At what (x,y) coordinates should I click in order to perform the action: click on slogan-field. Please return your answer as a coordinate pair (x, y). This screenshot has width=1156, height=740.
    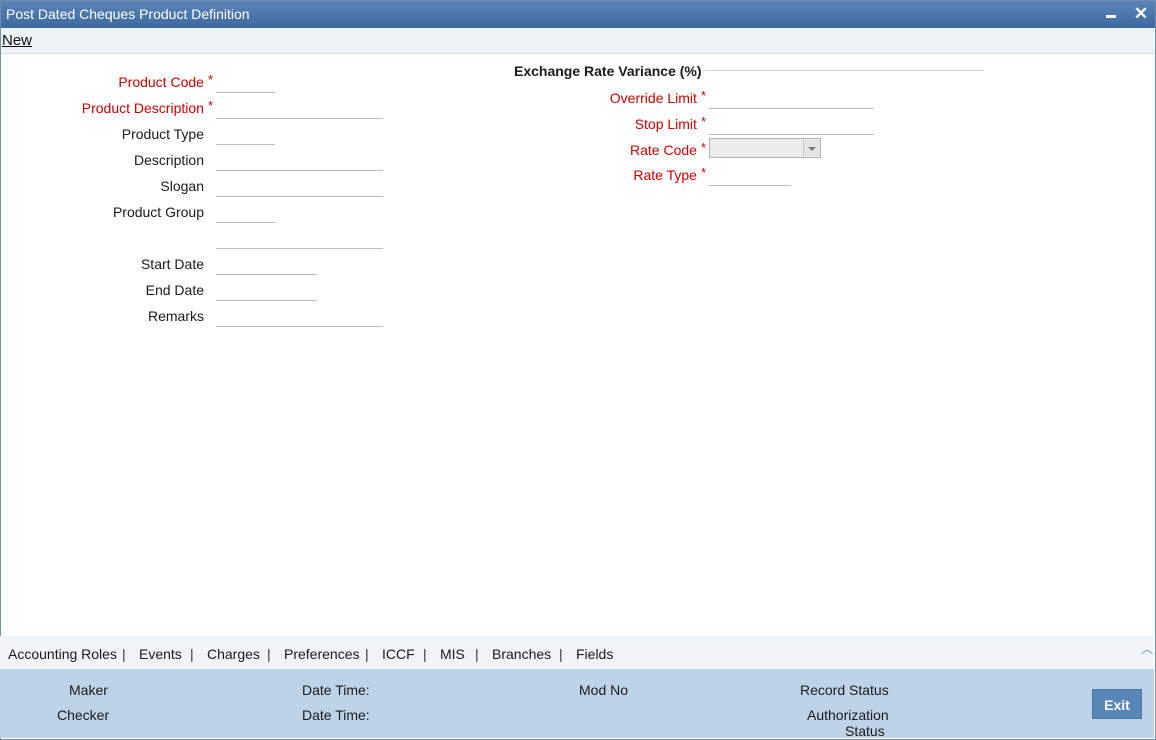
    Looking at the image, I should click on (299, 186).